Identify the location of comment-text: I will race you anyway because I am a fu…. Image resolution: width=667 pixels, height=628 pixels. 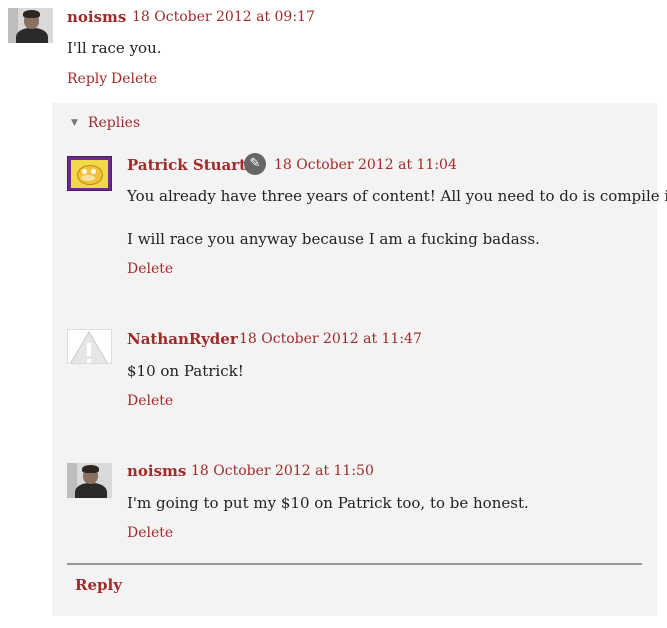
(333, 239).